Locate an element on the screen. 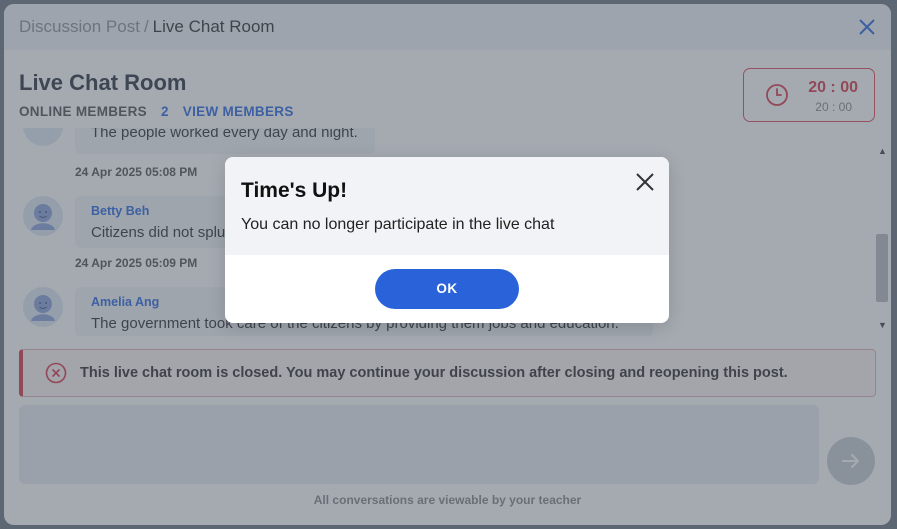 This screenshot has width=897, height=529. close-icon is located at coordinates (645, 182).